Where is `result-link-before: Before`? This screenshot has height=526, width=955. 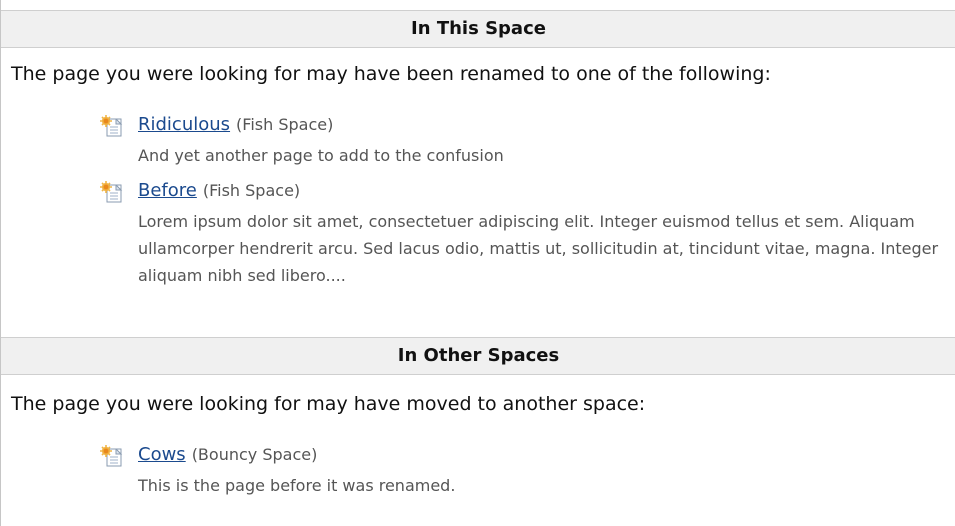
result-link-before: Before is located at coordinates (167, 190).